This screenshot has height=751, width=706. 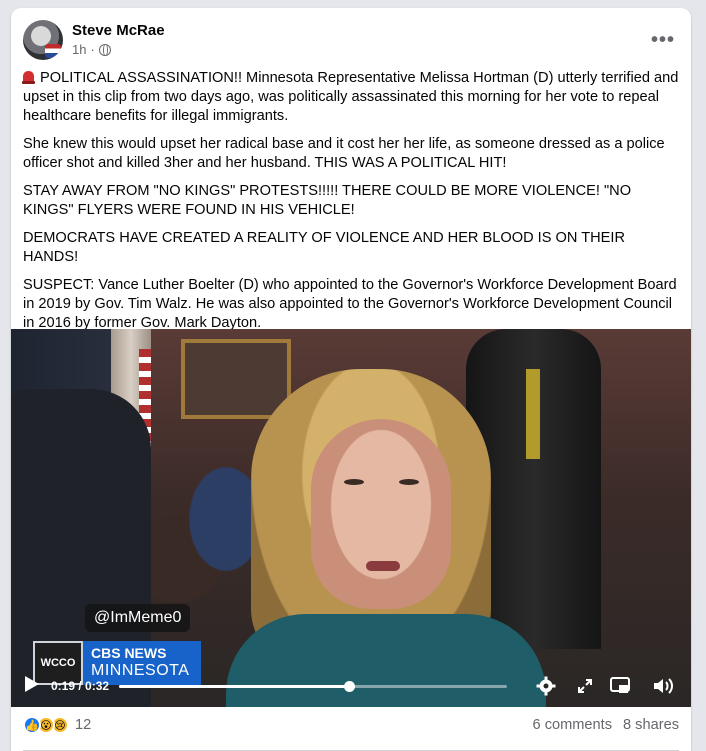 I want to click on author-name: Steve McRae, so click(x=118, y=30).